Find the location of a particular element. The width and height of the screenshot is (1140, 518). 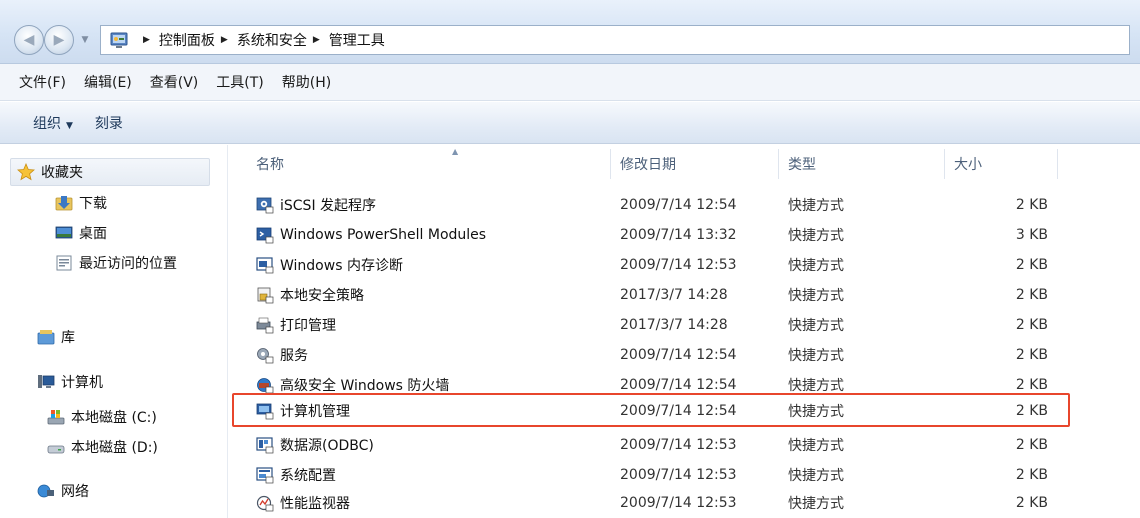

recent-pages-dropdown: ▼ is located at coordinates (85, 40).